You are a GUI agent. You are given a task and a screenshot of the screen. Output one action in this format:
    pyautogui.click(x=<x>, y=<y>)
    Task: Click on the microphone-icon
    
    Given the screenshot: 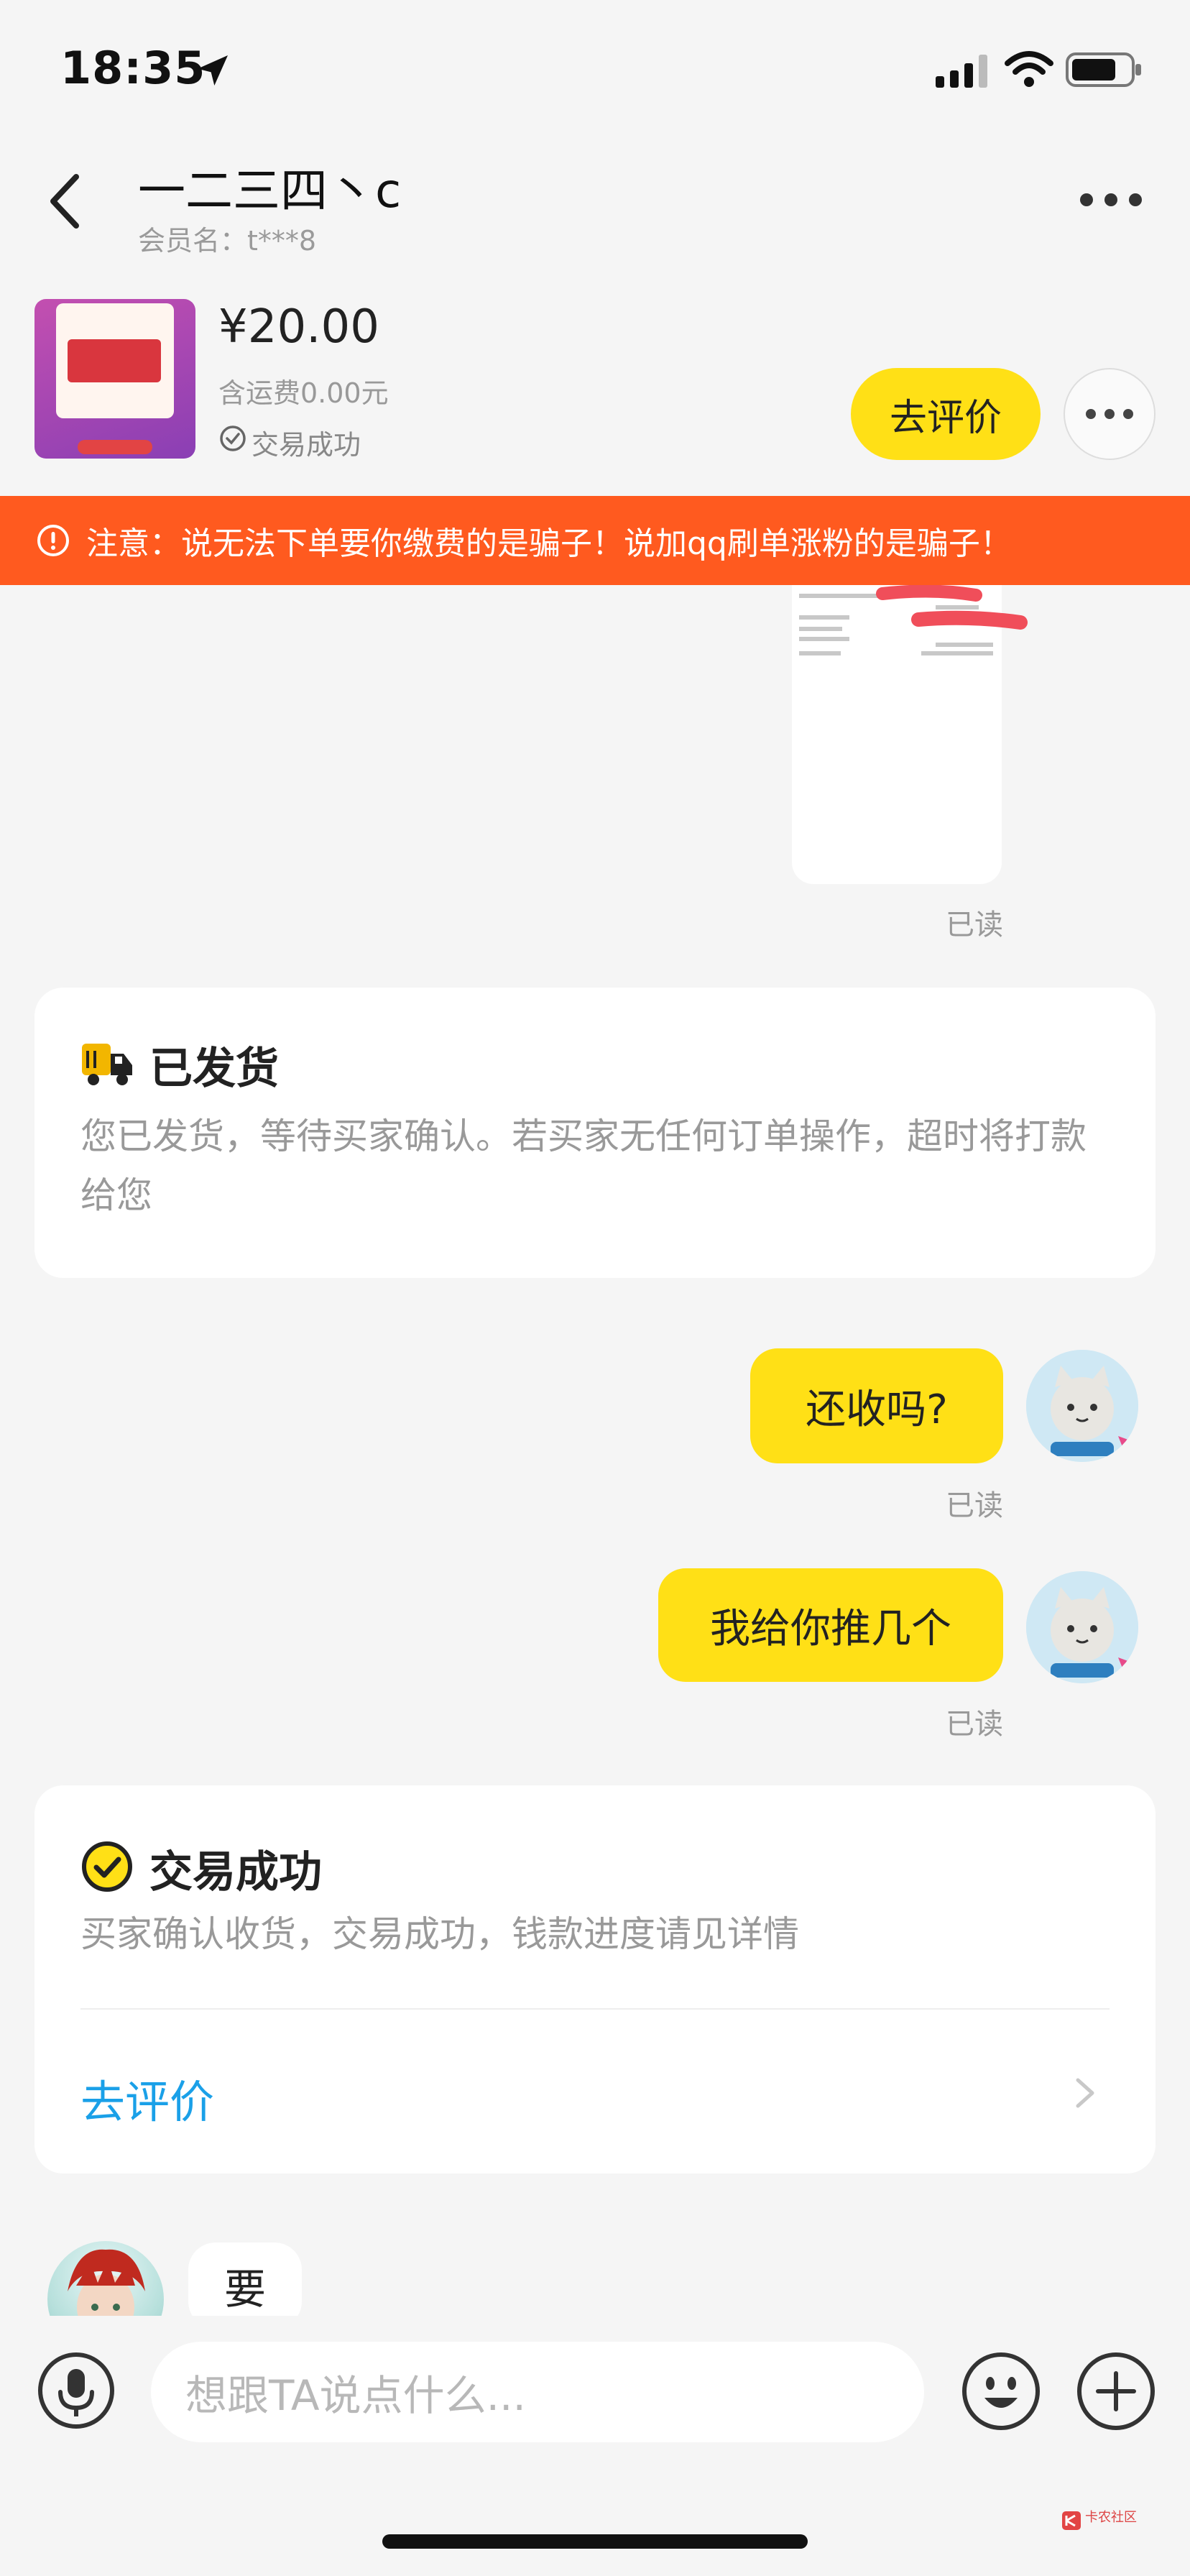 What is the action you would take?
    pyautogui.click(x=76, y=2390)
    